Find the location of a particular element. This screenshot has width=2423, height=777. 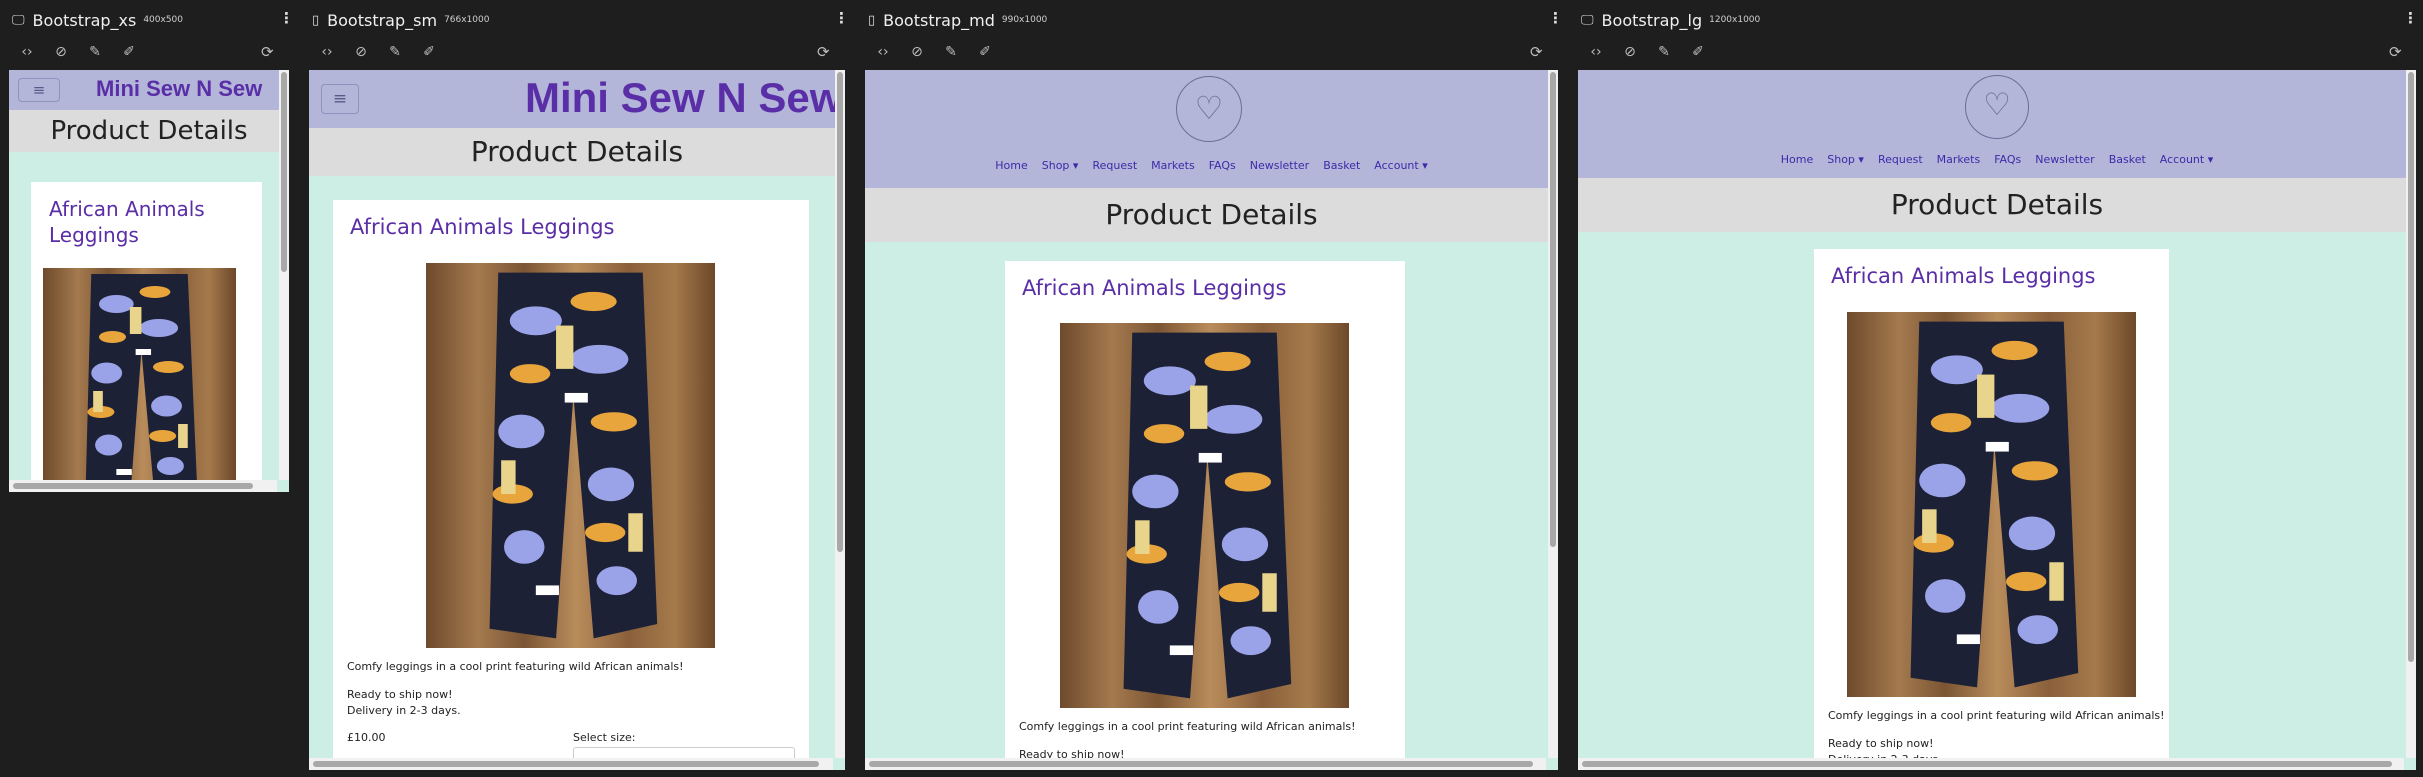

panel-name: Bootstrap_md is located at coordinates (939, 20).